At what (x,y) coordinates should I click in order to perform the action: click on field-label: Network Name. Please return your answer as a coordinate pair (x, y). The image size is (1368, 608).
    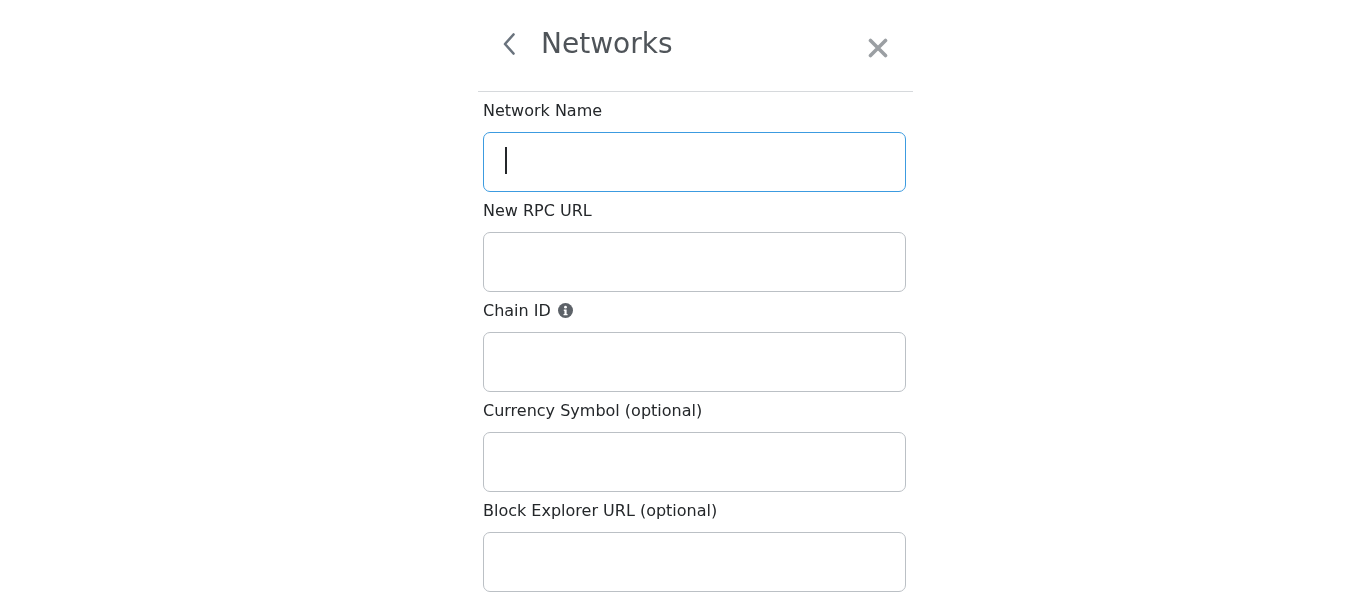
    Looking at the image, I should click on (543, 110).